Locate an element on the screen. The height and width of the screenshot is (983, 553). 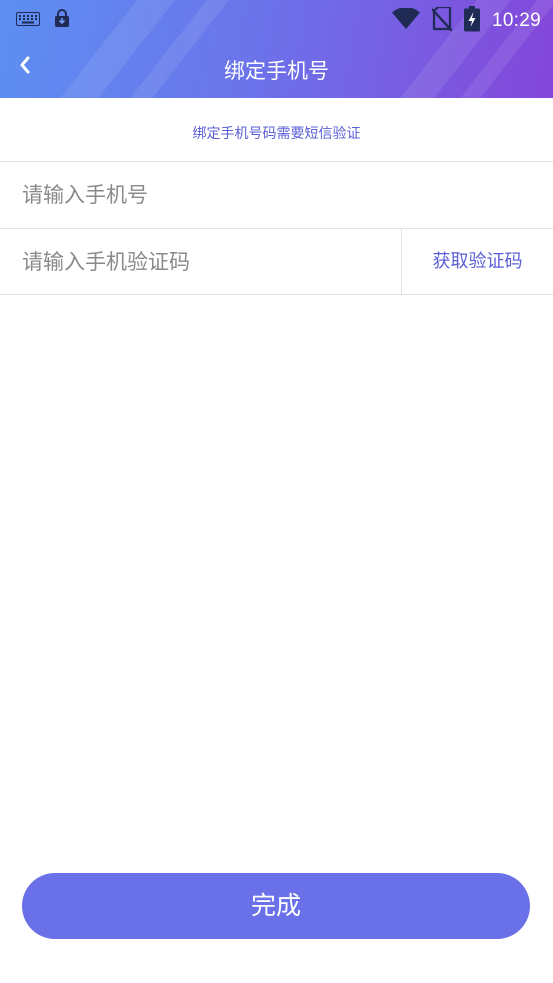
keyboard-icon is located at coordinates (28, 20).